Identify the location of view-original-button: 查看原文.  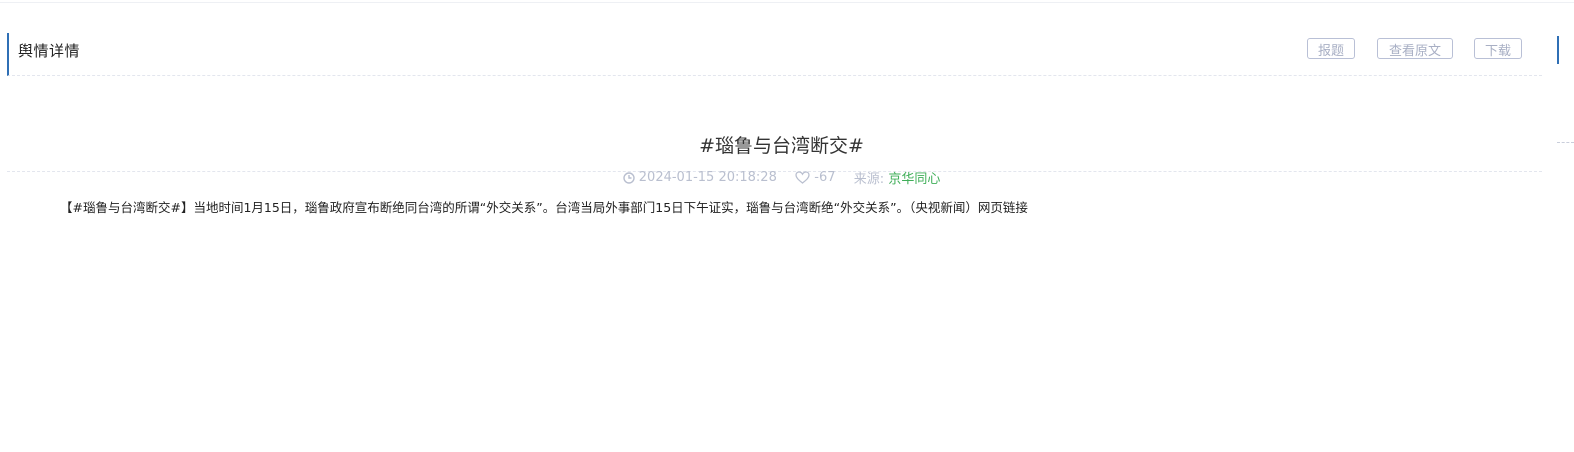
(1415, 48).